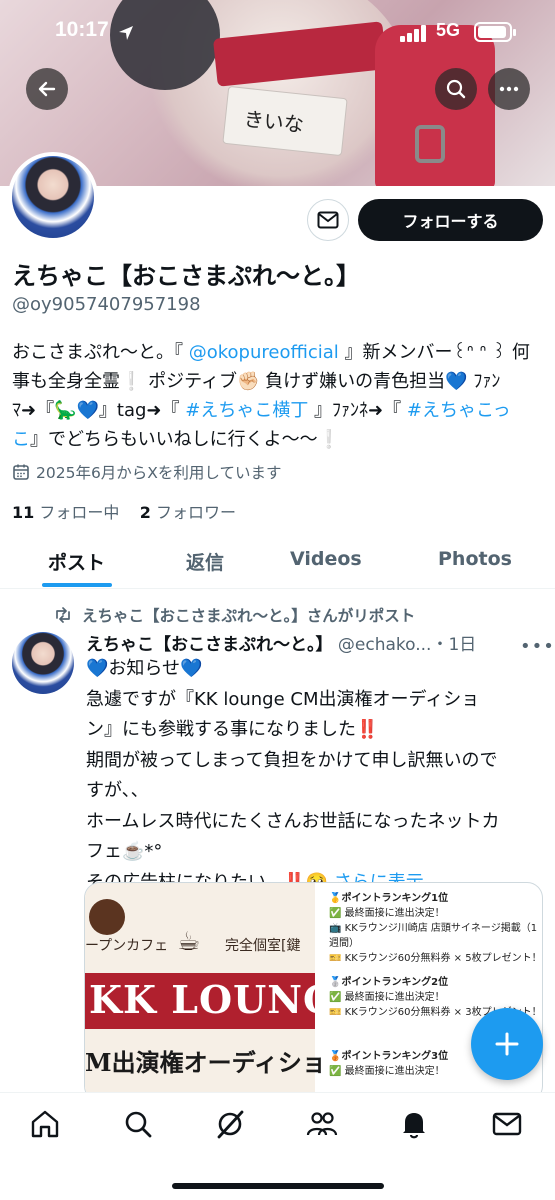 This screenshot has height=1200, width=555. Describe the element at coordinates (45, 1124) in the screenshot. I see `home-icon` at that location.